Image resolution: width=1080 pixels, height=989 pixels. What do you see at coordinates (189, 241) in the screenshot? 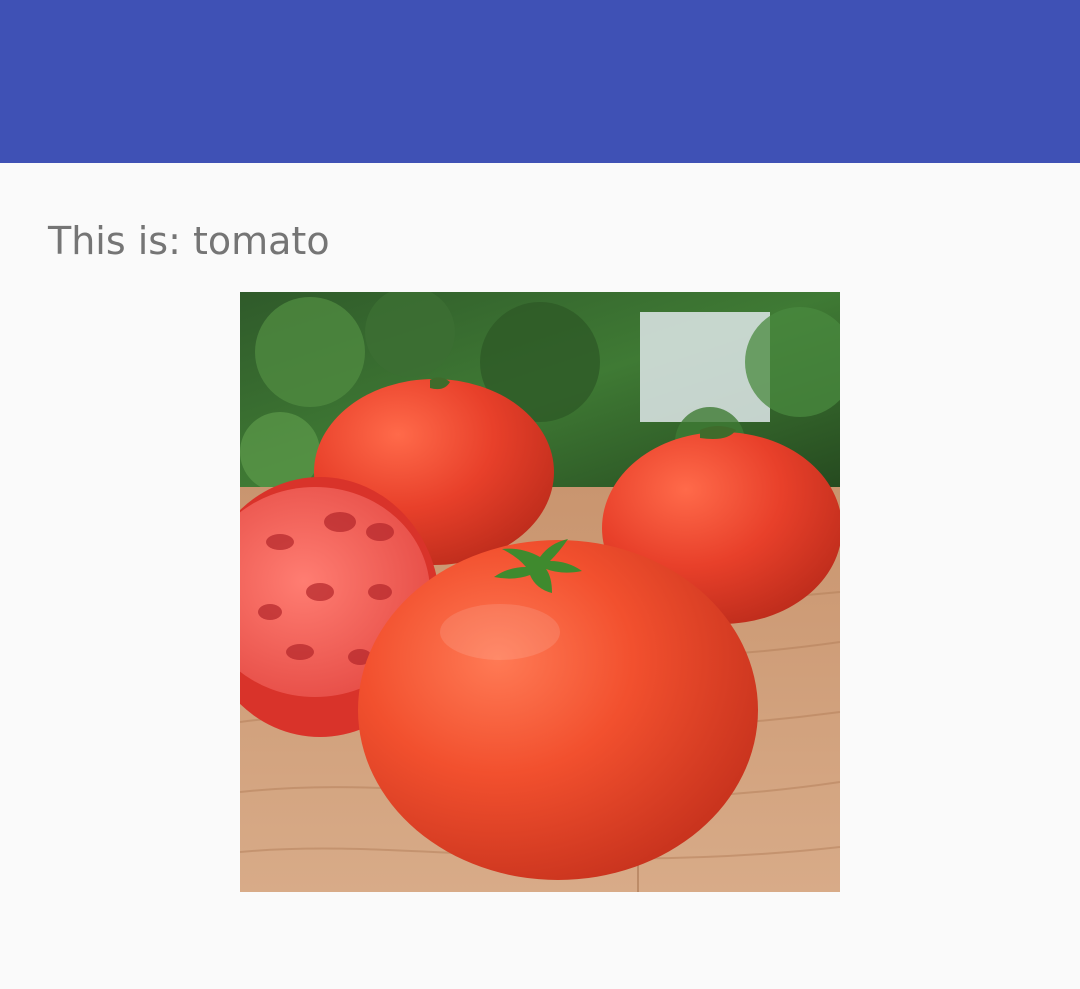
I see `classification-result-label: This is: tomato` at bounding box center [189, 241].